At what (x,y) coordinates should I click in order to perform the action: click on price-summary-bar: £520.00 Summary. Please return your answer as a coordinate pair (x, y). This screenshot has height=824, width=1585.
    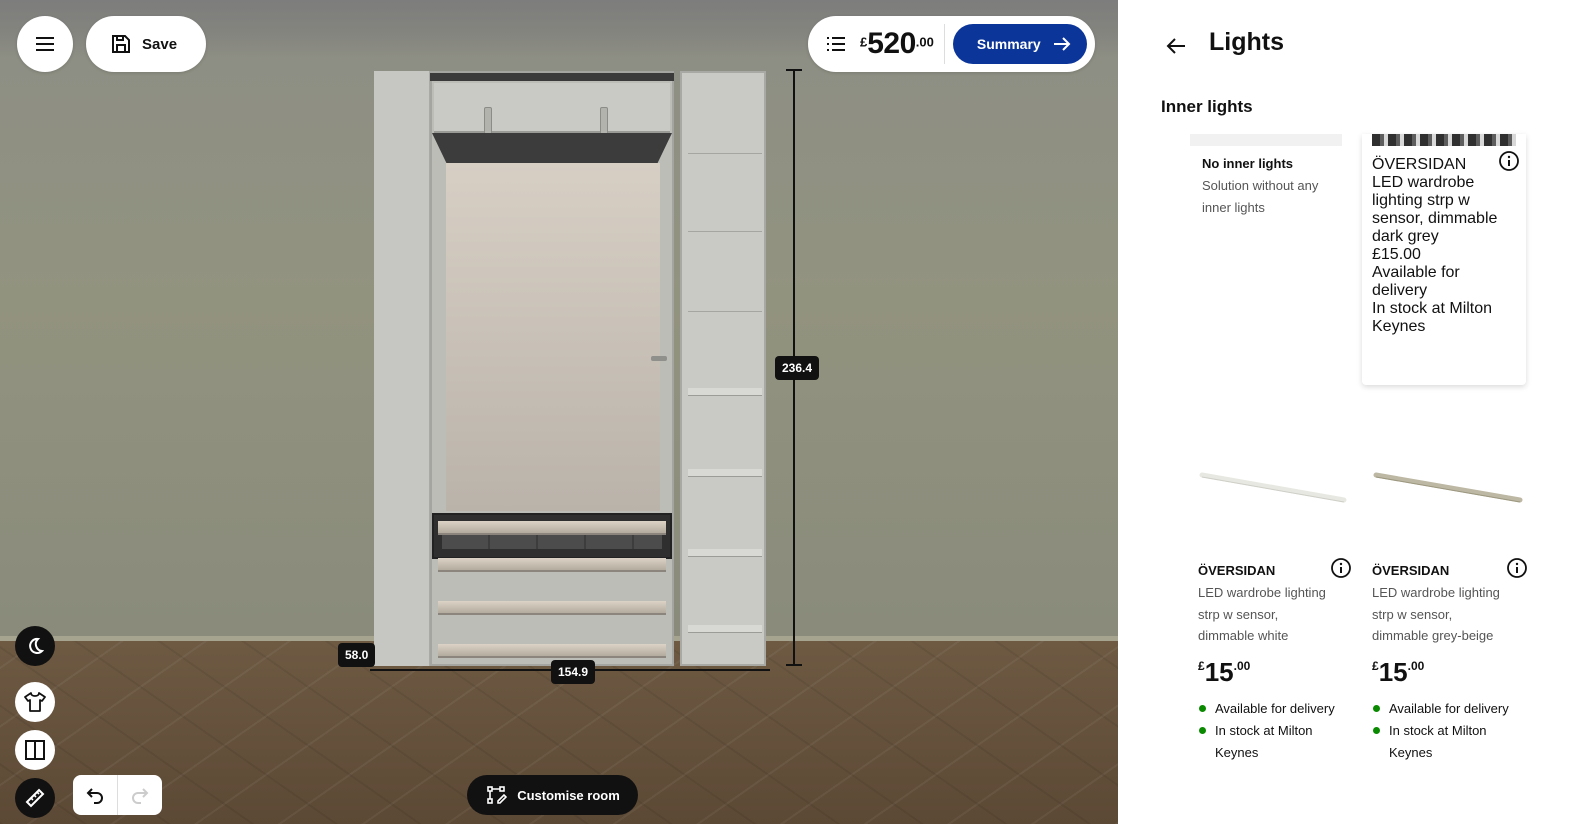
    Looking at the image, I should click on (951, 44).